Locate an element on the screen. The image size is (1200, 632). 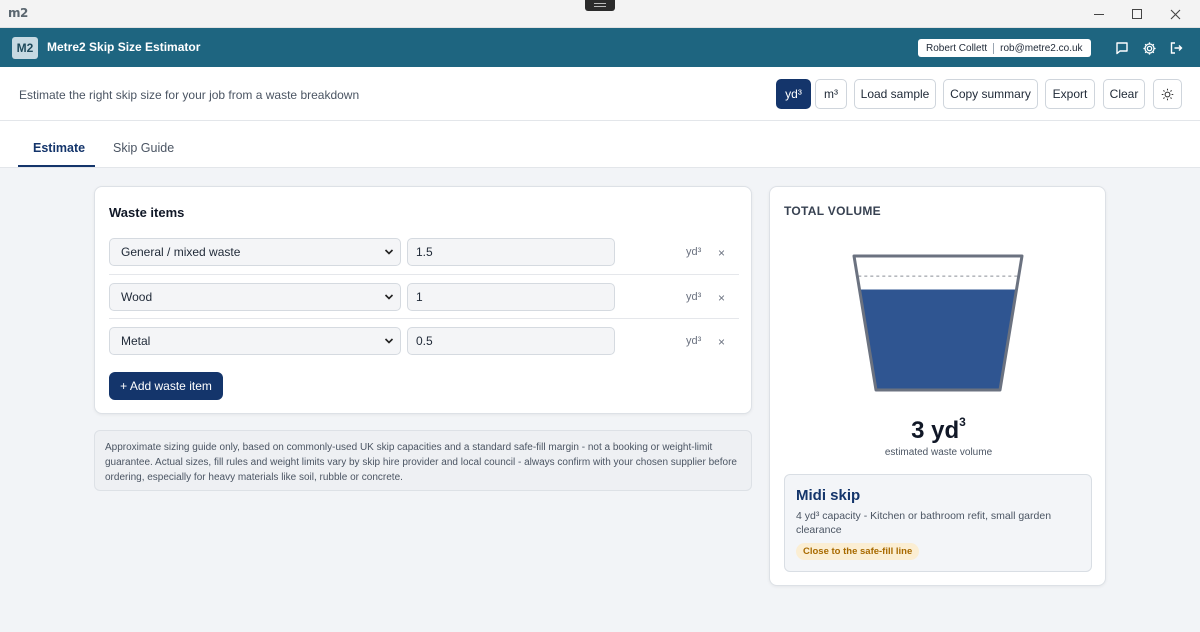
close-icon is located at coordinates (1175, 14).